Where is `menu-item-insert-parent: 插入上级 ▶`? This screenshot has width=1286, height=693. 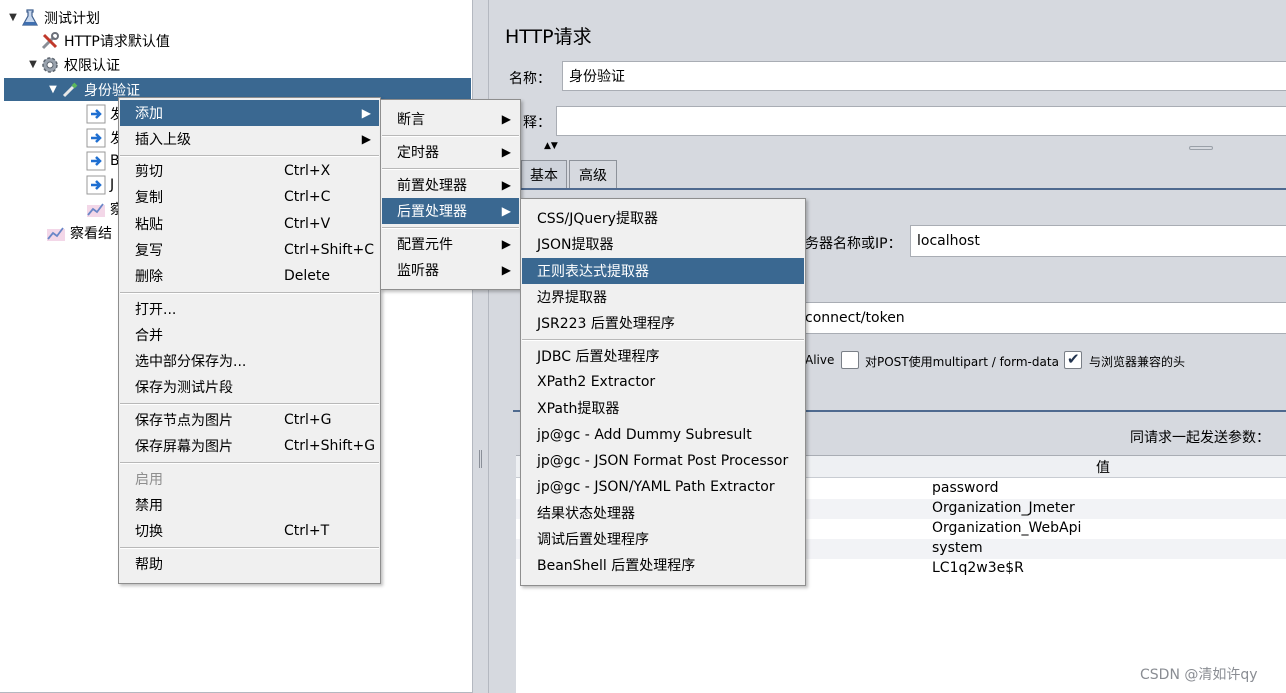 menu-item-insert-parent: 插入上级 ▶ is located at coordinates (249, 139).